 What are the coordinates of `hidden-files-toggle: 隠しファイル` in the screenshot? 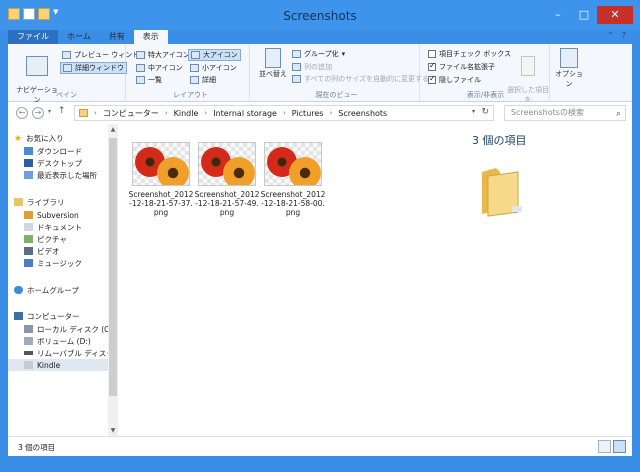 It's located at (454, 79).